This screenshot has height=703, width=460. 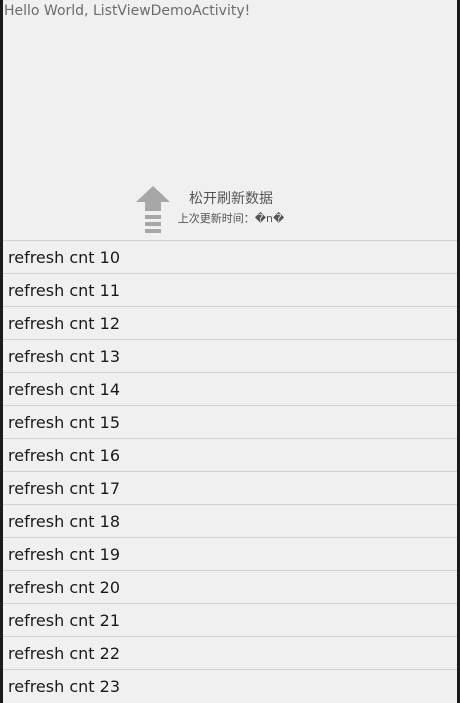 What do you see at coordinates (230, 355) in the screenshot?
I see `list-item: refresh cnt 13` at bounding box center [230, 355].